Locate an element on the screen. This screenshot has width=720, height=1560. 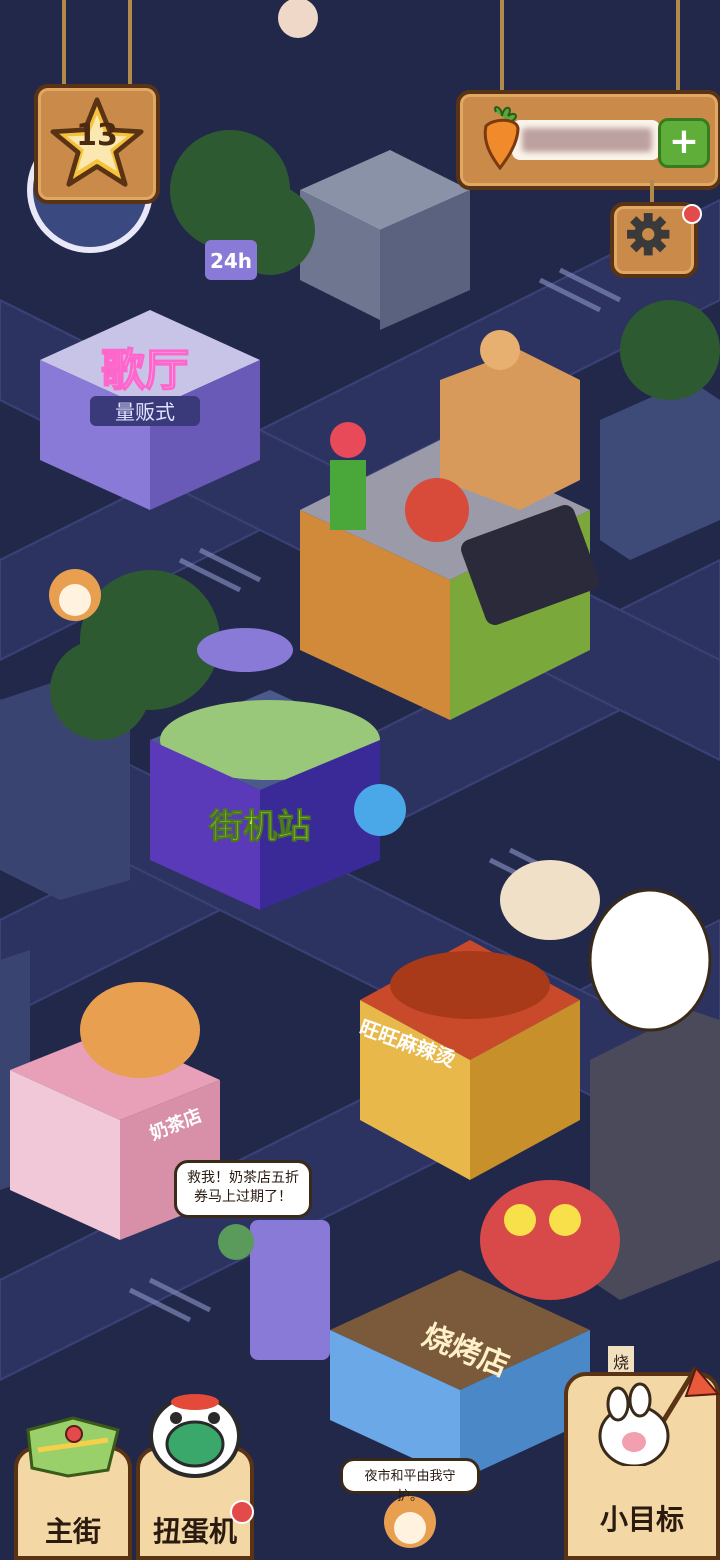
nav-main-street-label: 主街 is located at coordinates (72, 1531).